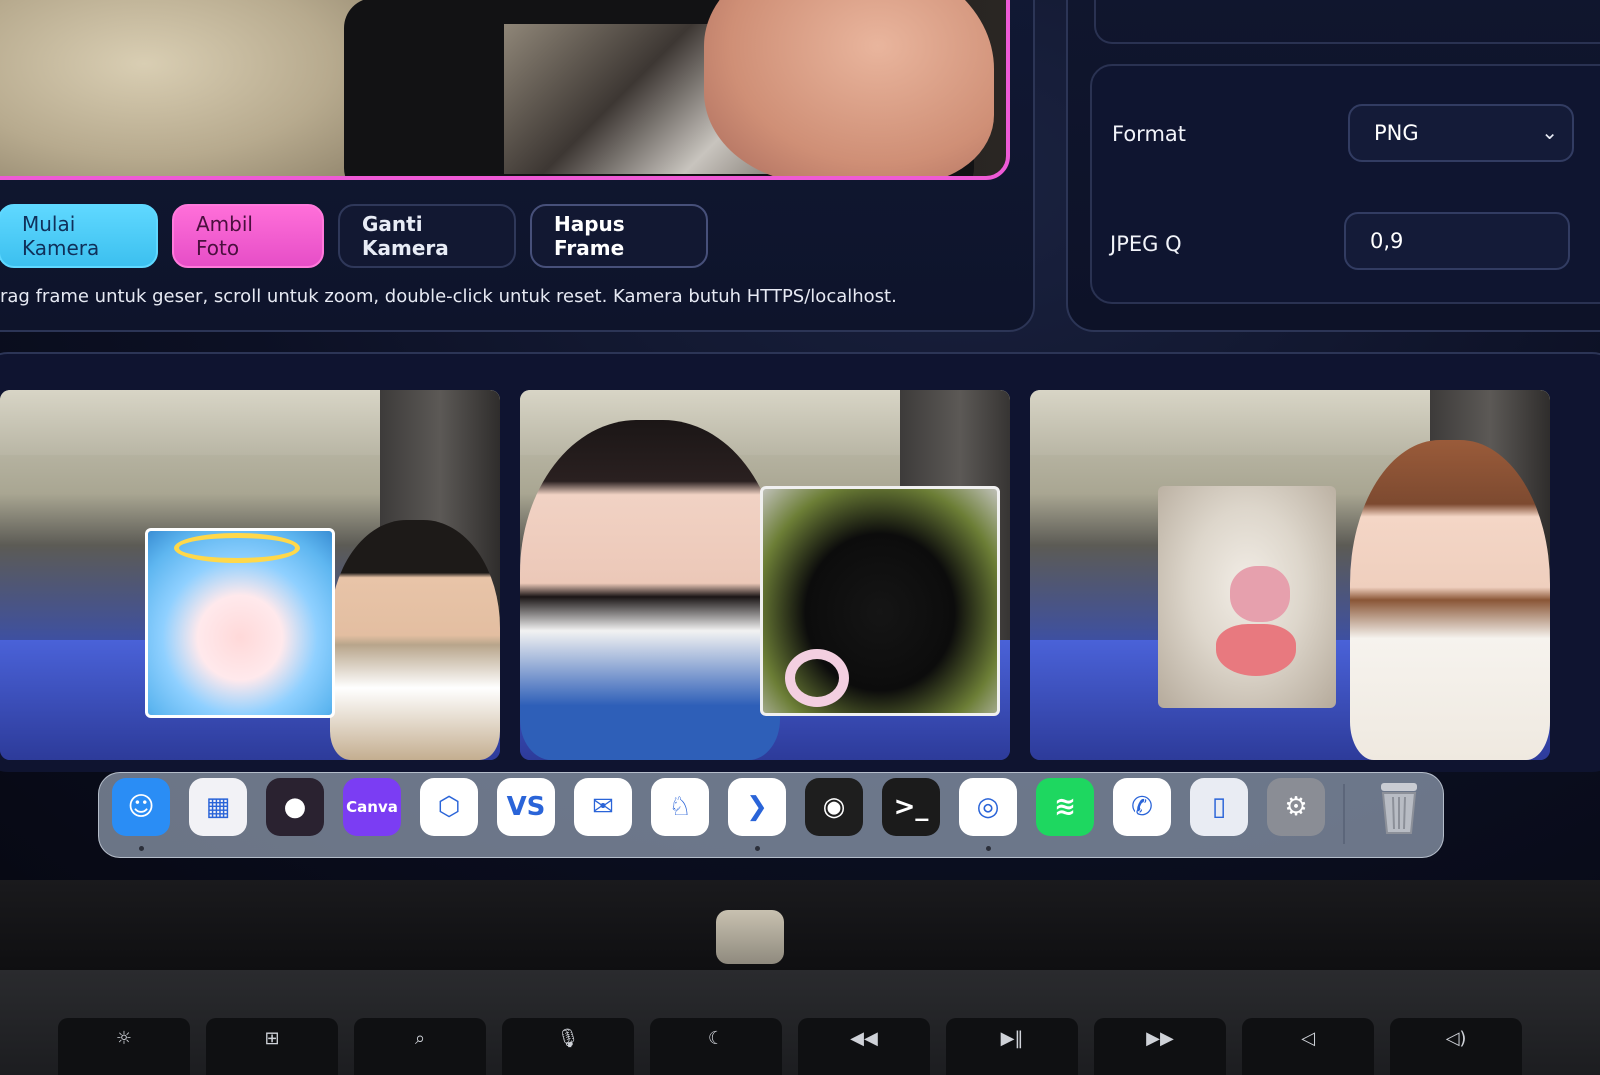 This screenshot has height=1075, width=1600. What do you see at coordinates (240, 623) in the screenshot?
I see `angel-sticker` at bounding box center [240, 623].